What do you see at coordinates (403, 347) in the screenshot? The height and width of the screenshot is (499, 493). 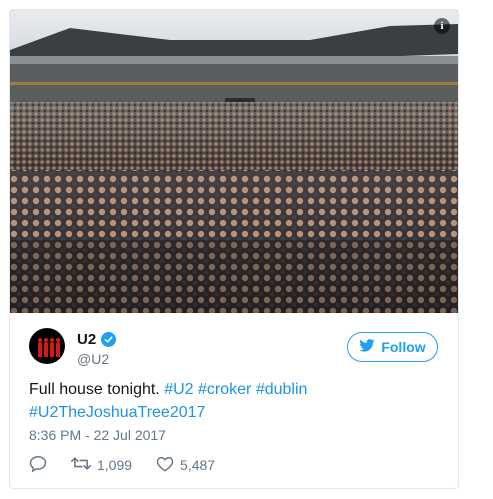 I see `follow-label: Follow` at bounding box center [403, 347].